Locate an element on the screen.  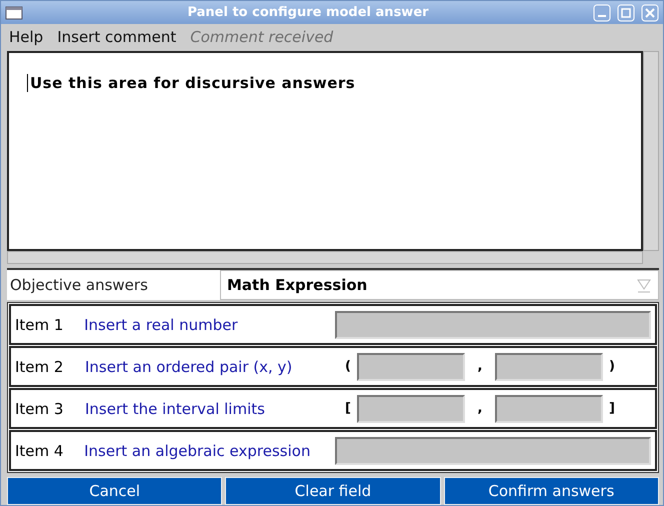
item-label: Item 4 is located at coordinates (39, 451).